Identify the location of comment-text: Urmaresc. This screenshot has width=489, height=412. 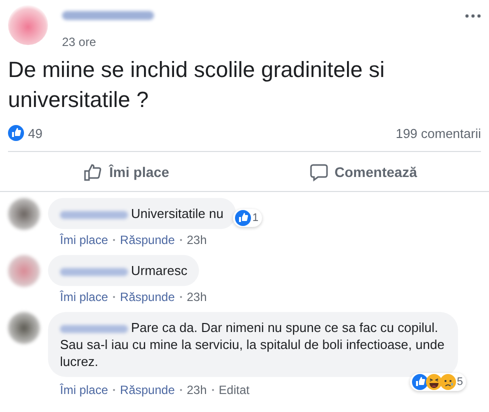
(124, 270).